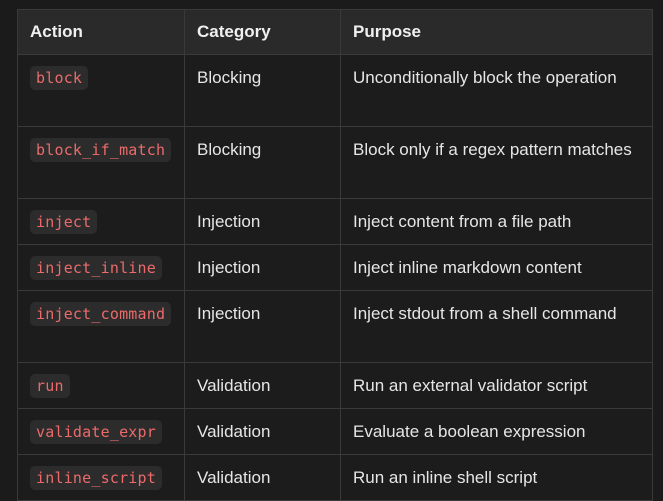  What do you see at coordinates (496, 162) in the screenshot?
I see `purpose-cell: Block only if a regex pattern matches` at bounding box center [496, 162].